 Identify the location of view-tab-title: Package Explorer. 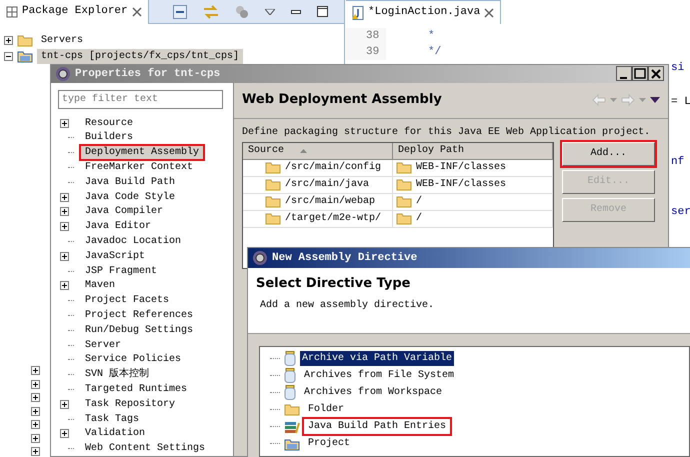
(75, 12).